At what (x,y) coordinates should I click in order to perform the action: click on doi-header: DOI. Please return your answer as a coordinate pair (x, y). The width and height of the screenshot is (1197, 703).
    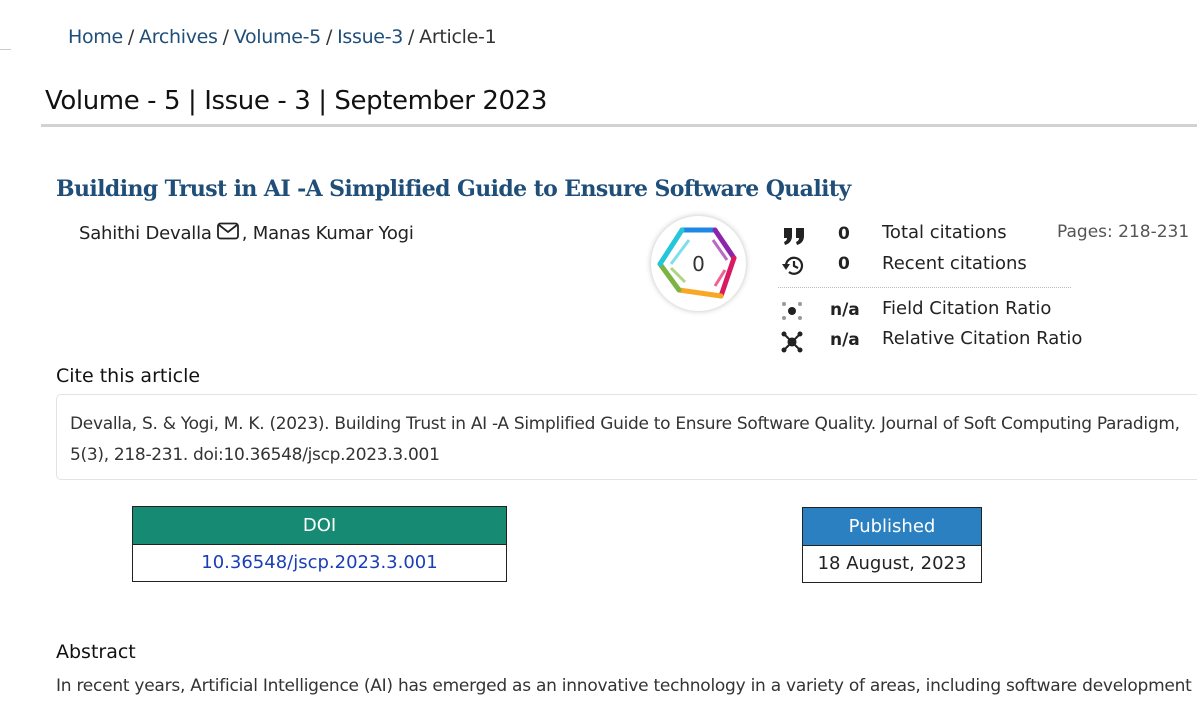
    Looking at the image, I should click on (319, 526).